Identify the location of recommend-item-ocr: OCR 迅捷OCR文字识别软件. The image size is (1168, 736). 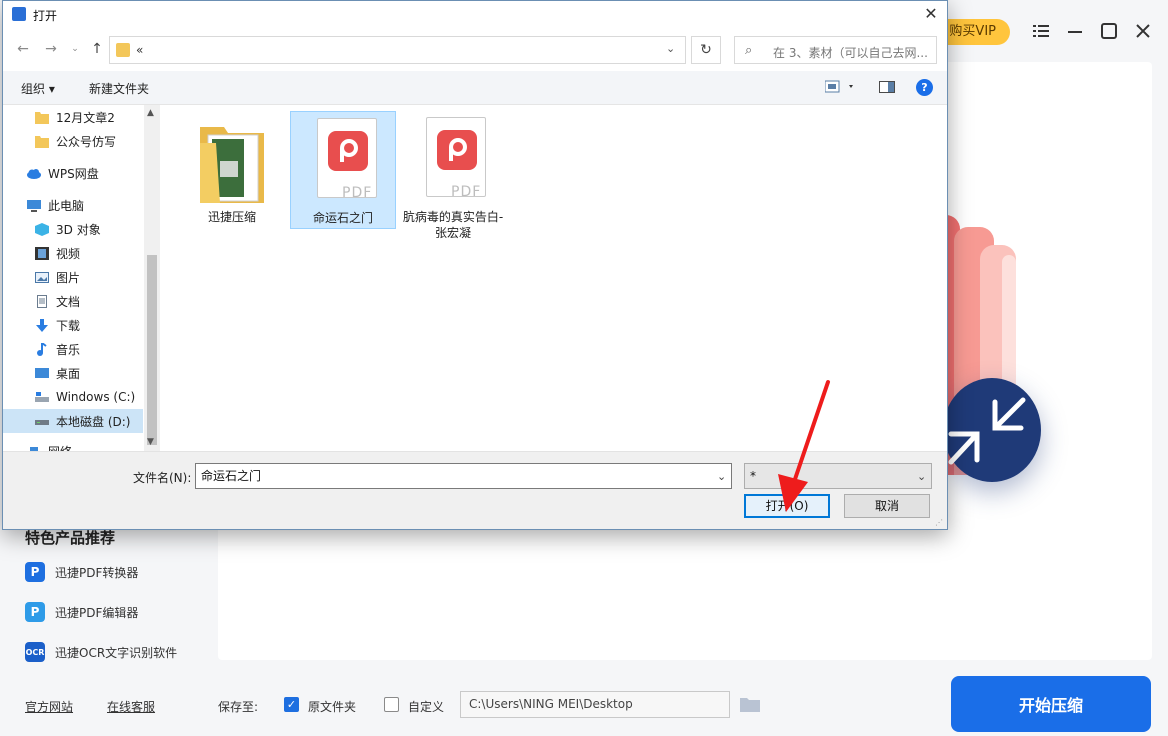
(101, 652).